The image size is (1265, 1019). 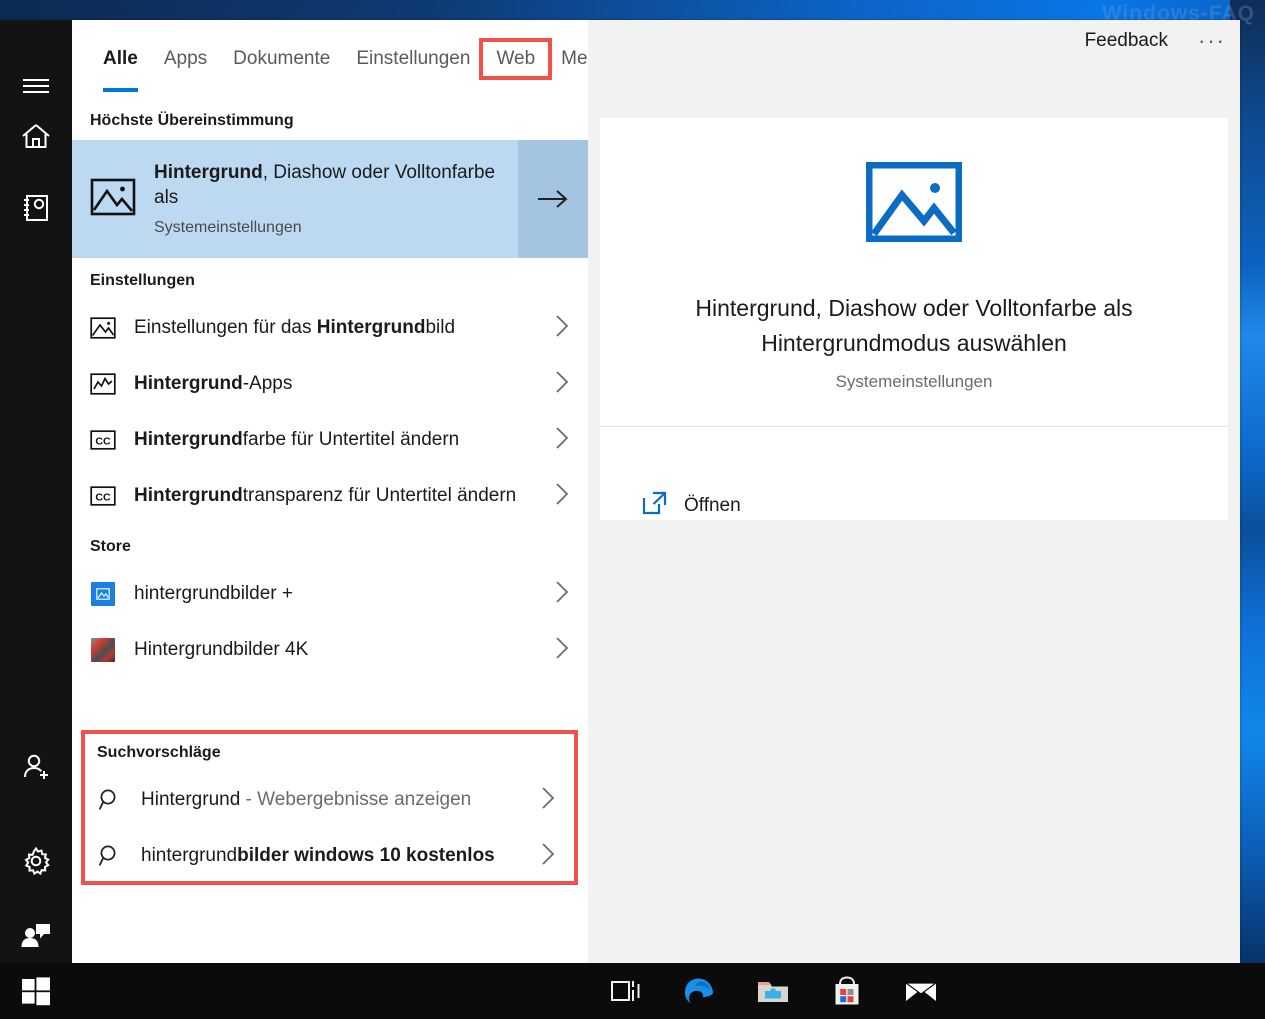 I want to click on taskbar-apps, so click(x=773, y=991).